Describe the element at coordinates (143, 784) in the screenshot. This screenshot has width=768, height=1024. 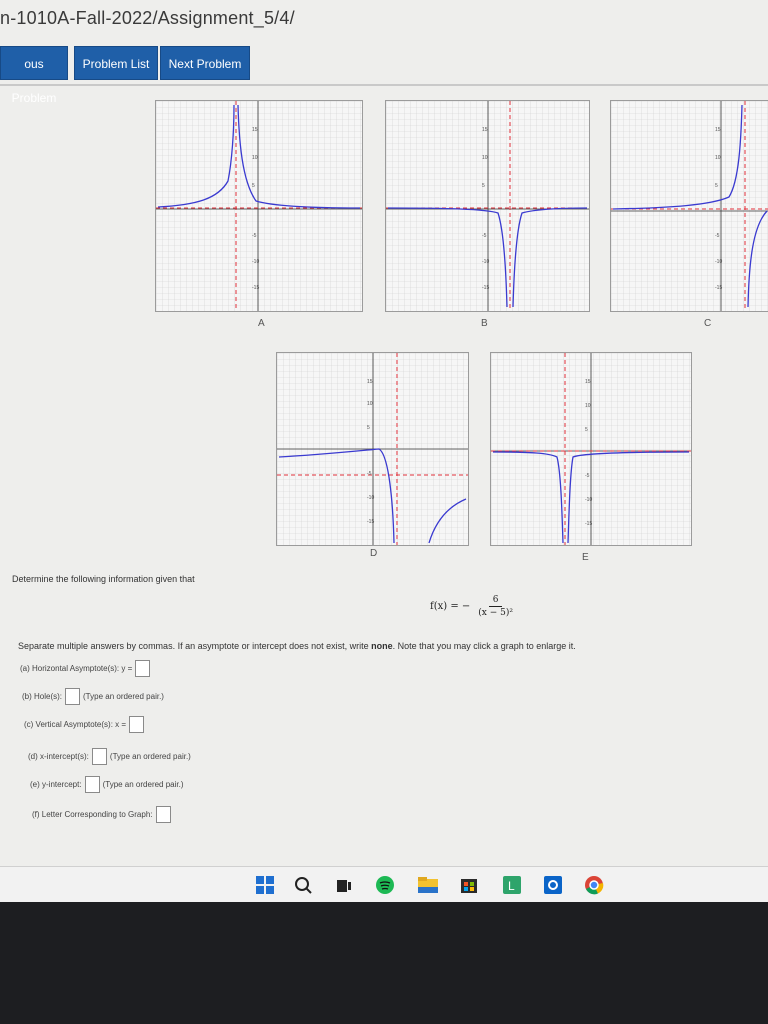
I see `question-e-hint: (Type an ordered pair.)` at that location.